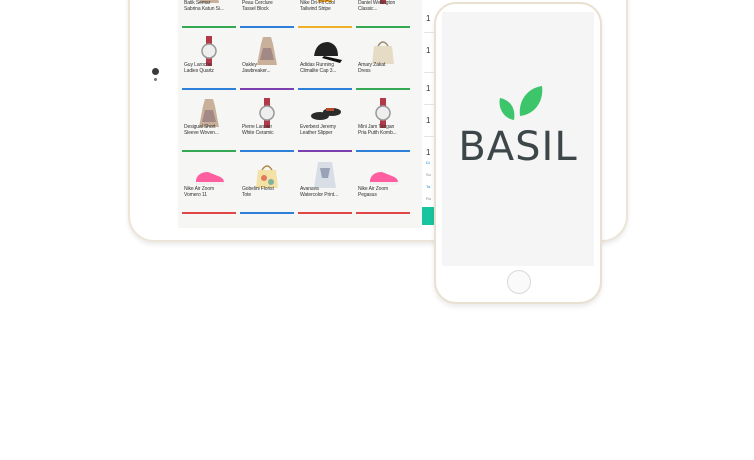 The height and width of the screenshot is (460, 754). I want to click on summary-label: Di, so click(428, 162).